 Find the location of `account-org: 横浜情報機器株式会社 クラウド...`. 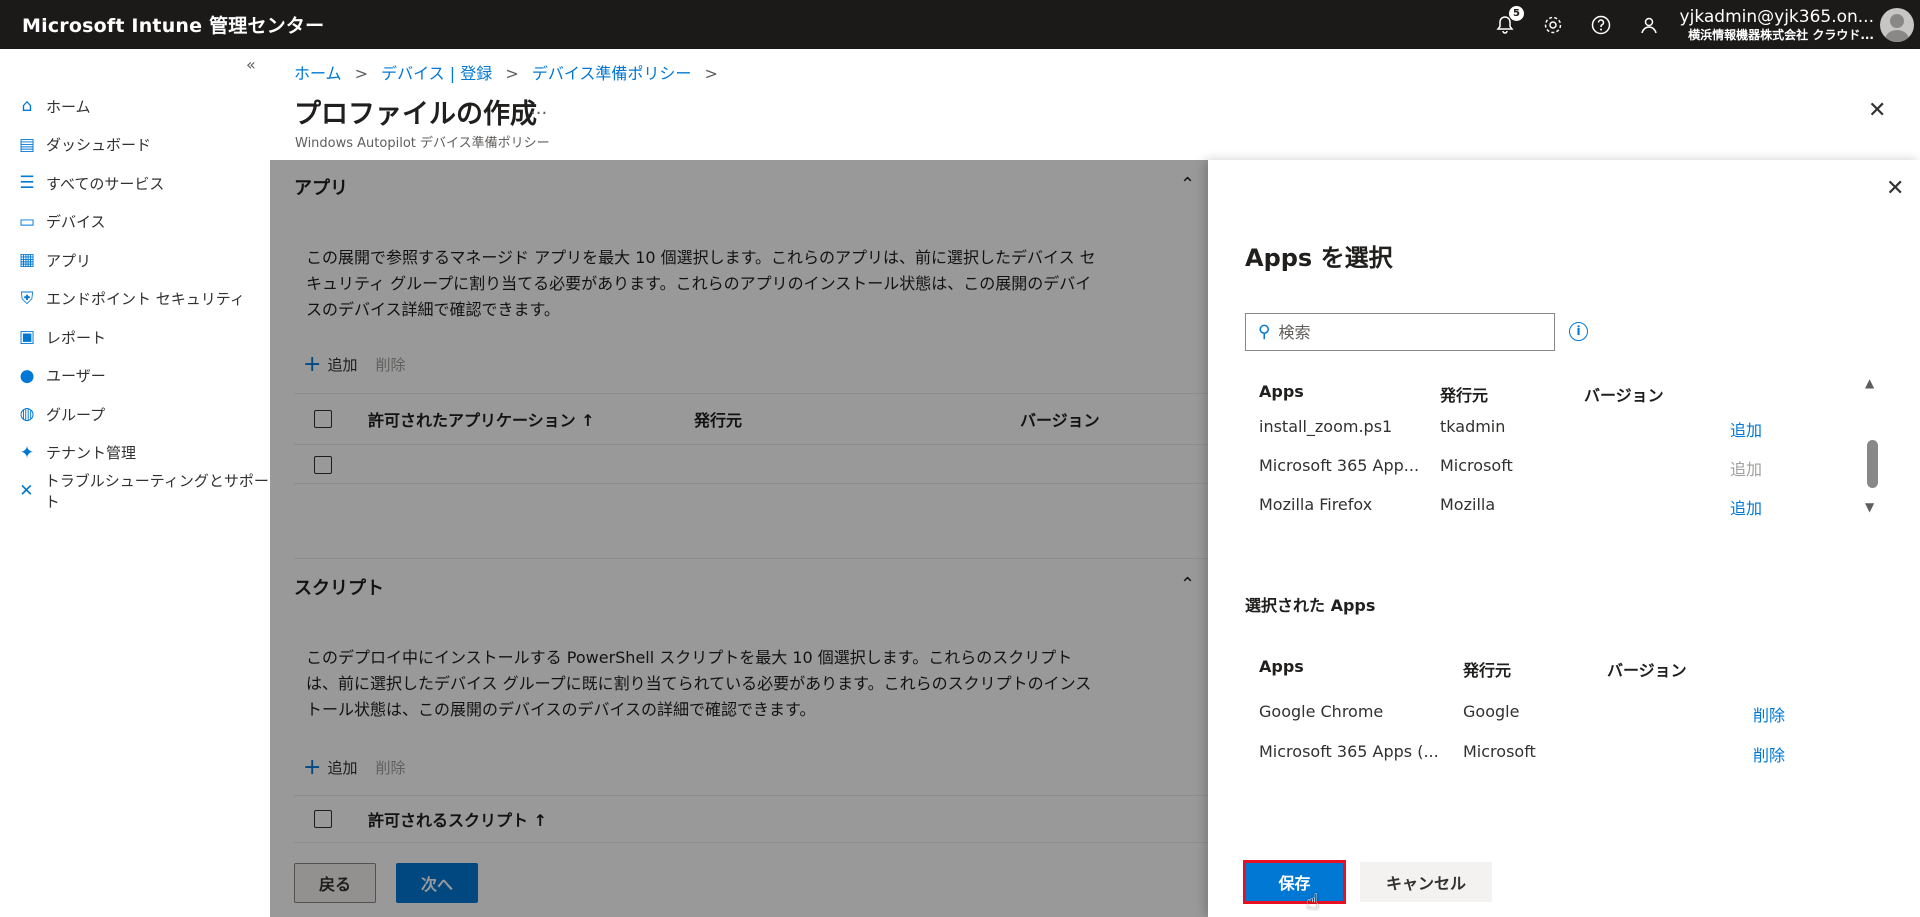

account-org: 横浜情報機器株式会社 クラウド... is located at coordinates (1781, 35).